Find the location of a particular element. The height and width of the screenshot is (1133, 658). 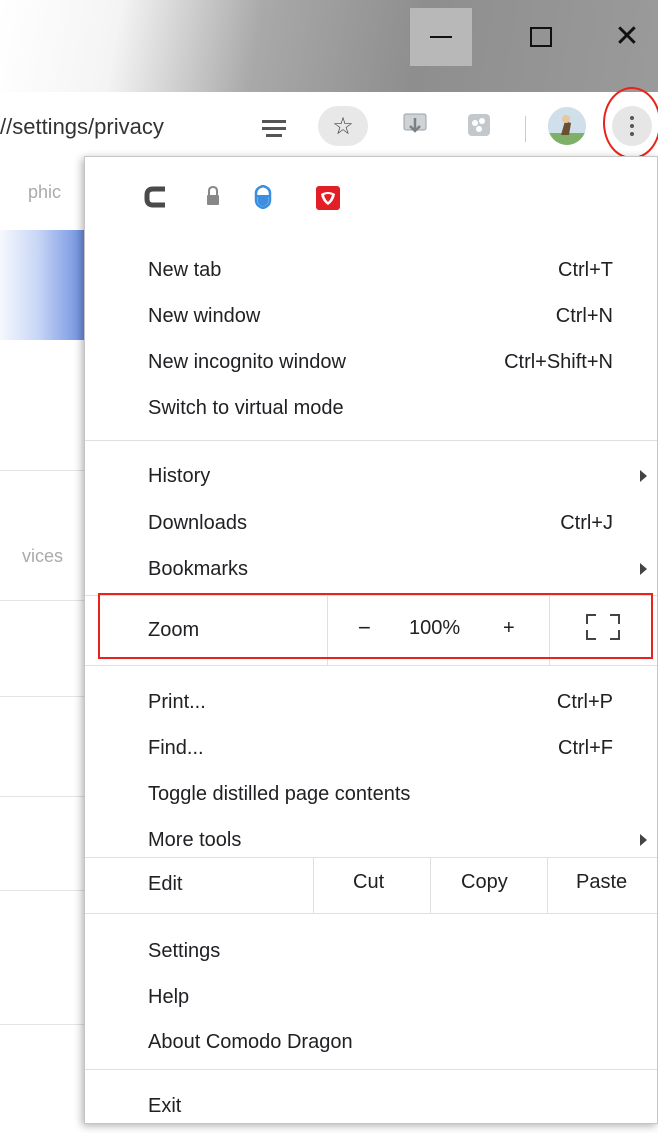

menu-item-label: About Comodo Dragon is located at coordinates (250, 1042).